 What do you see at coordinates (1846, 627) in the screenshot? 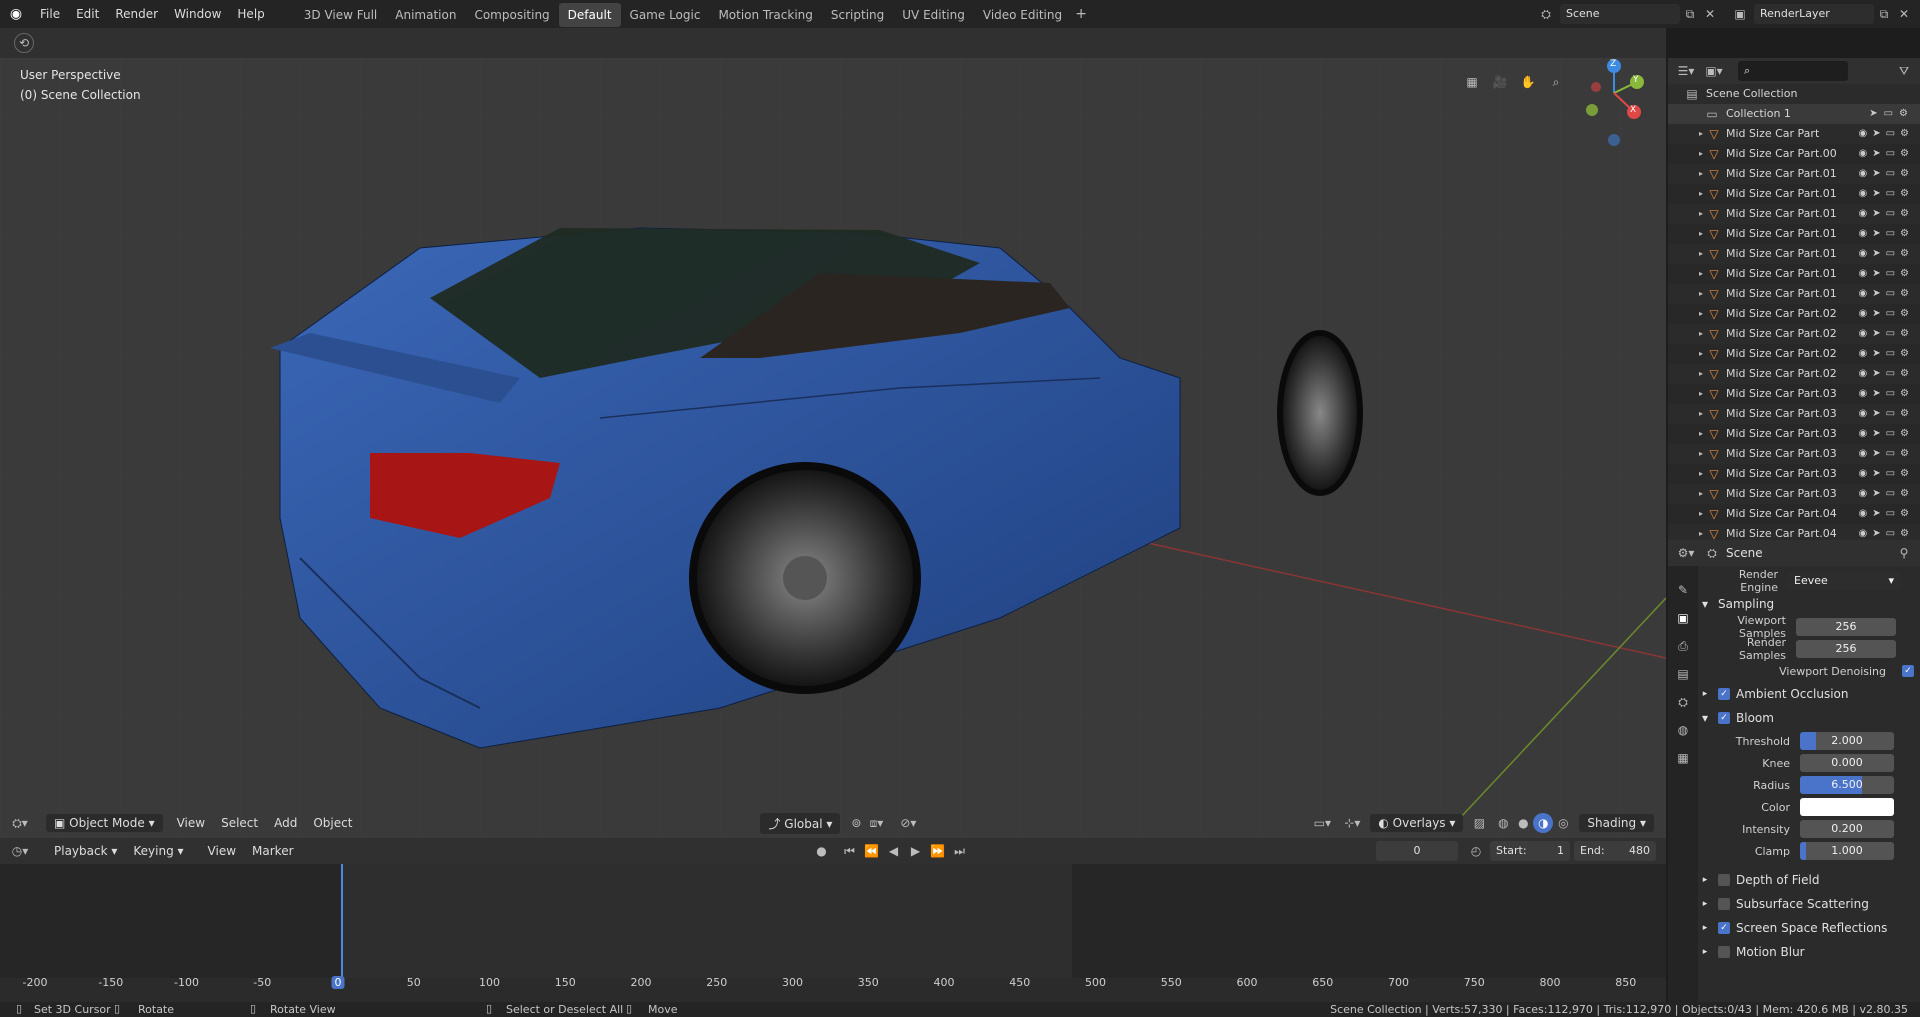
I see `viewport-samples-field: 256` at bounding box center [1846, 627].